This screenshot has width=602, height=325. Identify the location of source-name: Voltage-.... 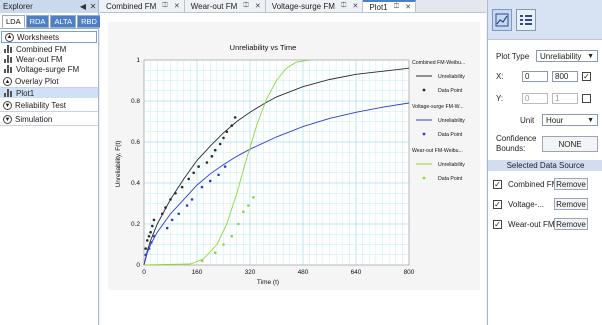
(526, 204).